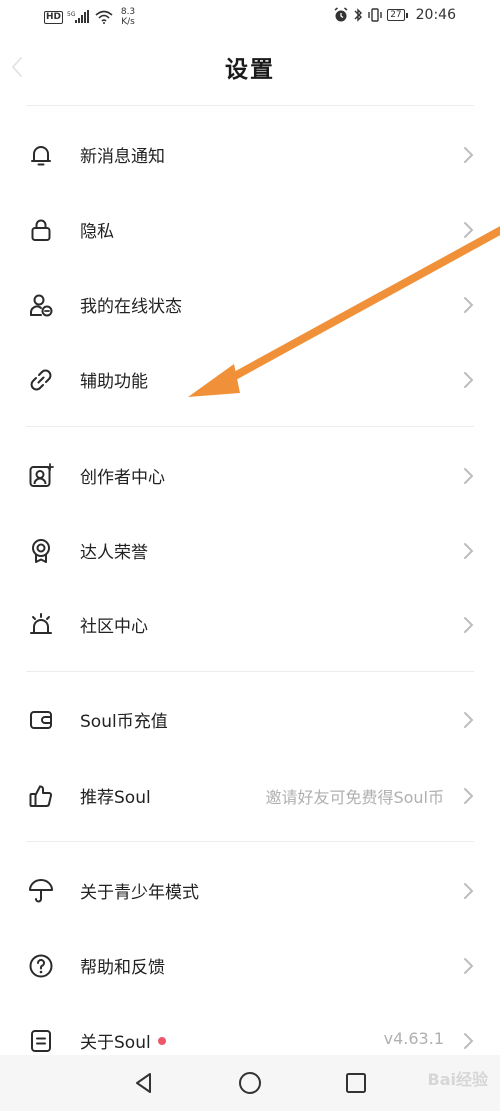  I want to click on net-speed-value: 8.3, so click(128, 12).